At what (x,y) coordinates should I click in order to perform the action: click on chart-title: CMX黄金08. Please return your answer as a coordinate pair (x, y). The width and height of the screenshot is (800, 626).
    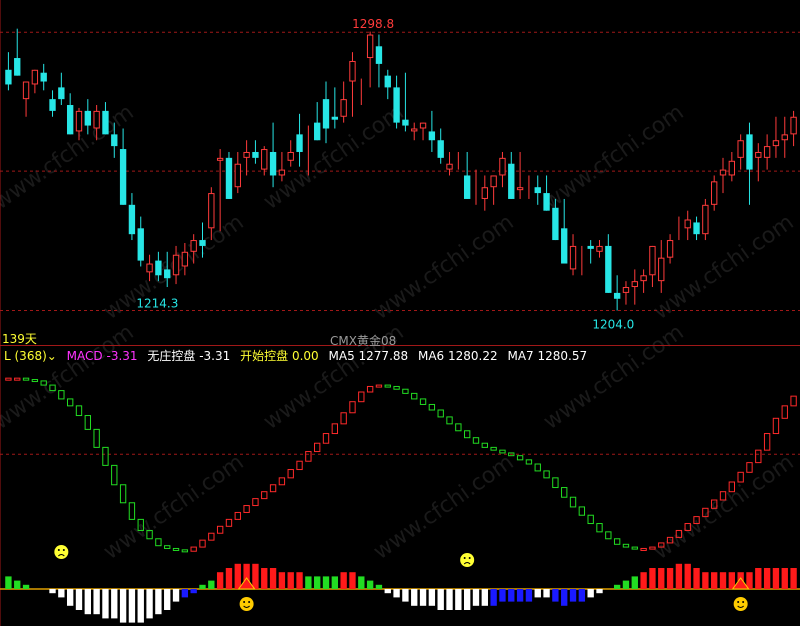
    Looking at the image, I should click on (363, 340).